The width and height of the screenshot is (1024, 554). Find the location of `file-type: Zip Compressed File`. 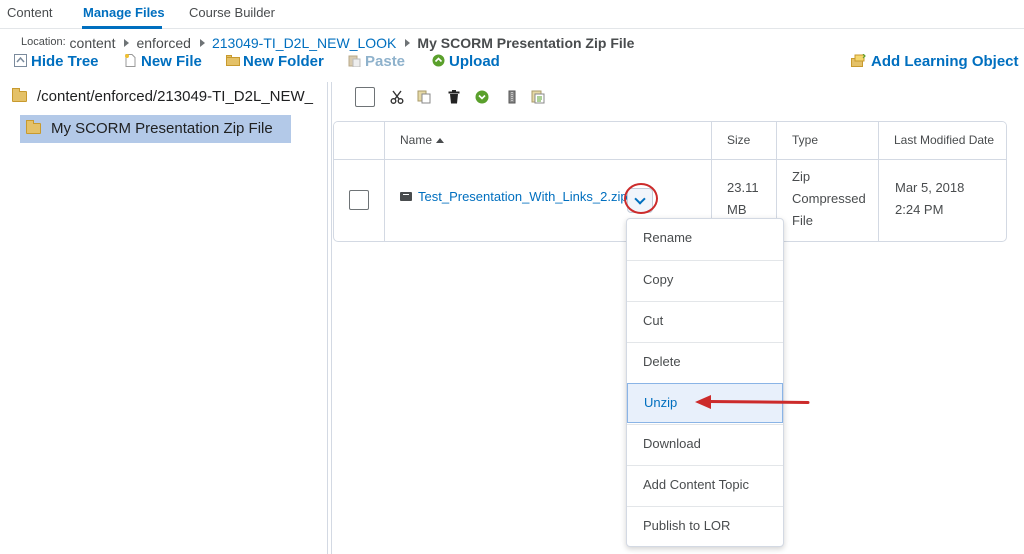

file-type: Zip Compressed File is located at coordinates (829, 198).